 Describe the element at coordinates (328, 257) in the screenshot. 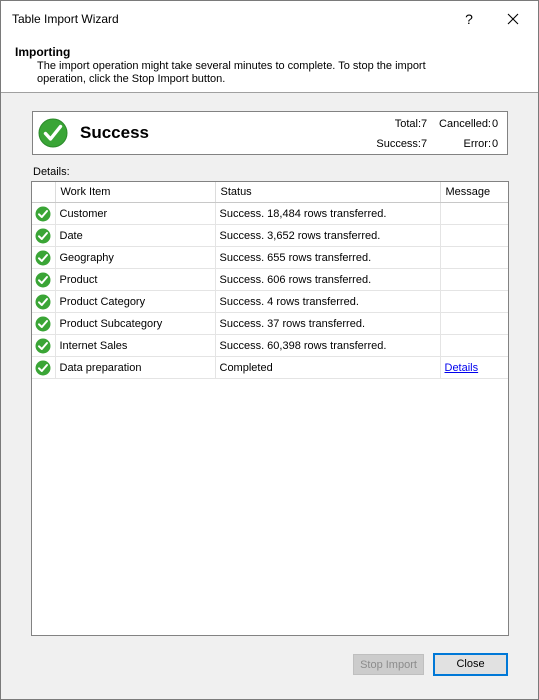

I see `status-cell: Success. 655 rows transferred.` at that location.